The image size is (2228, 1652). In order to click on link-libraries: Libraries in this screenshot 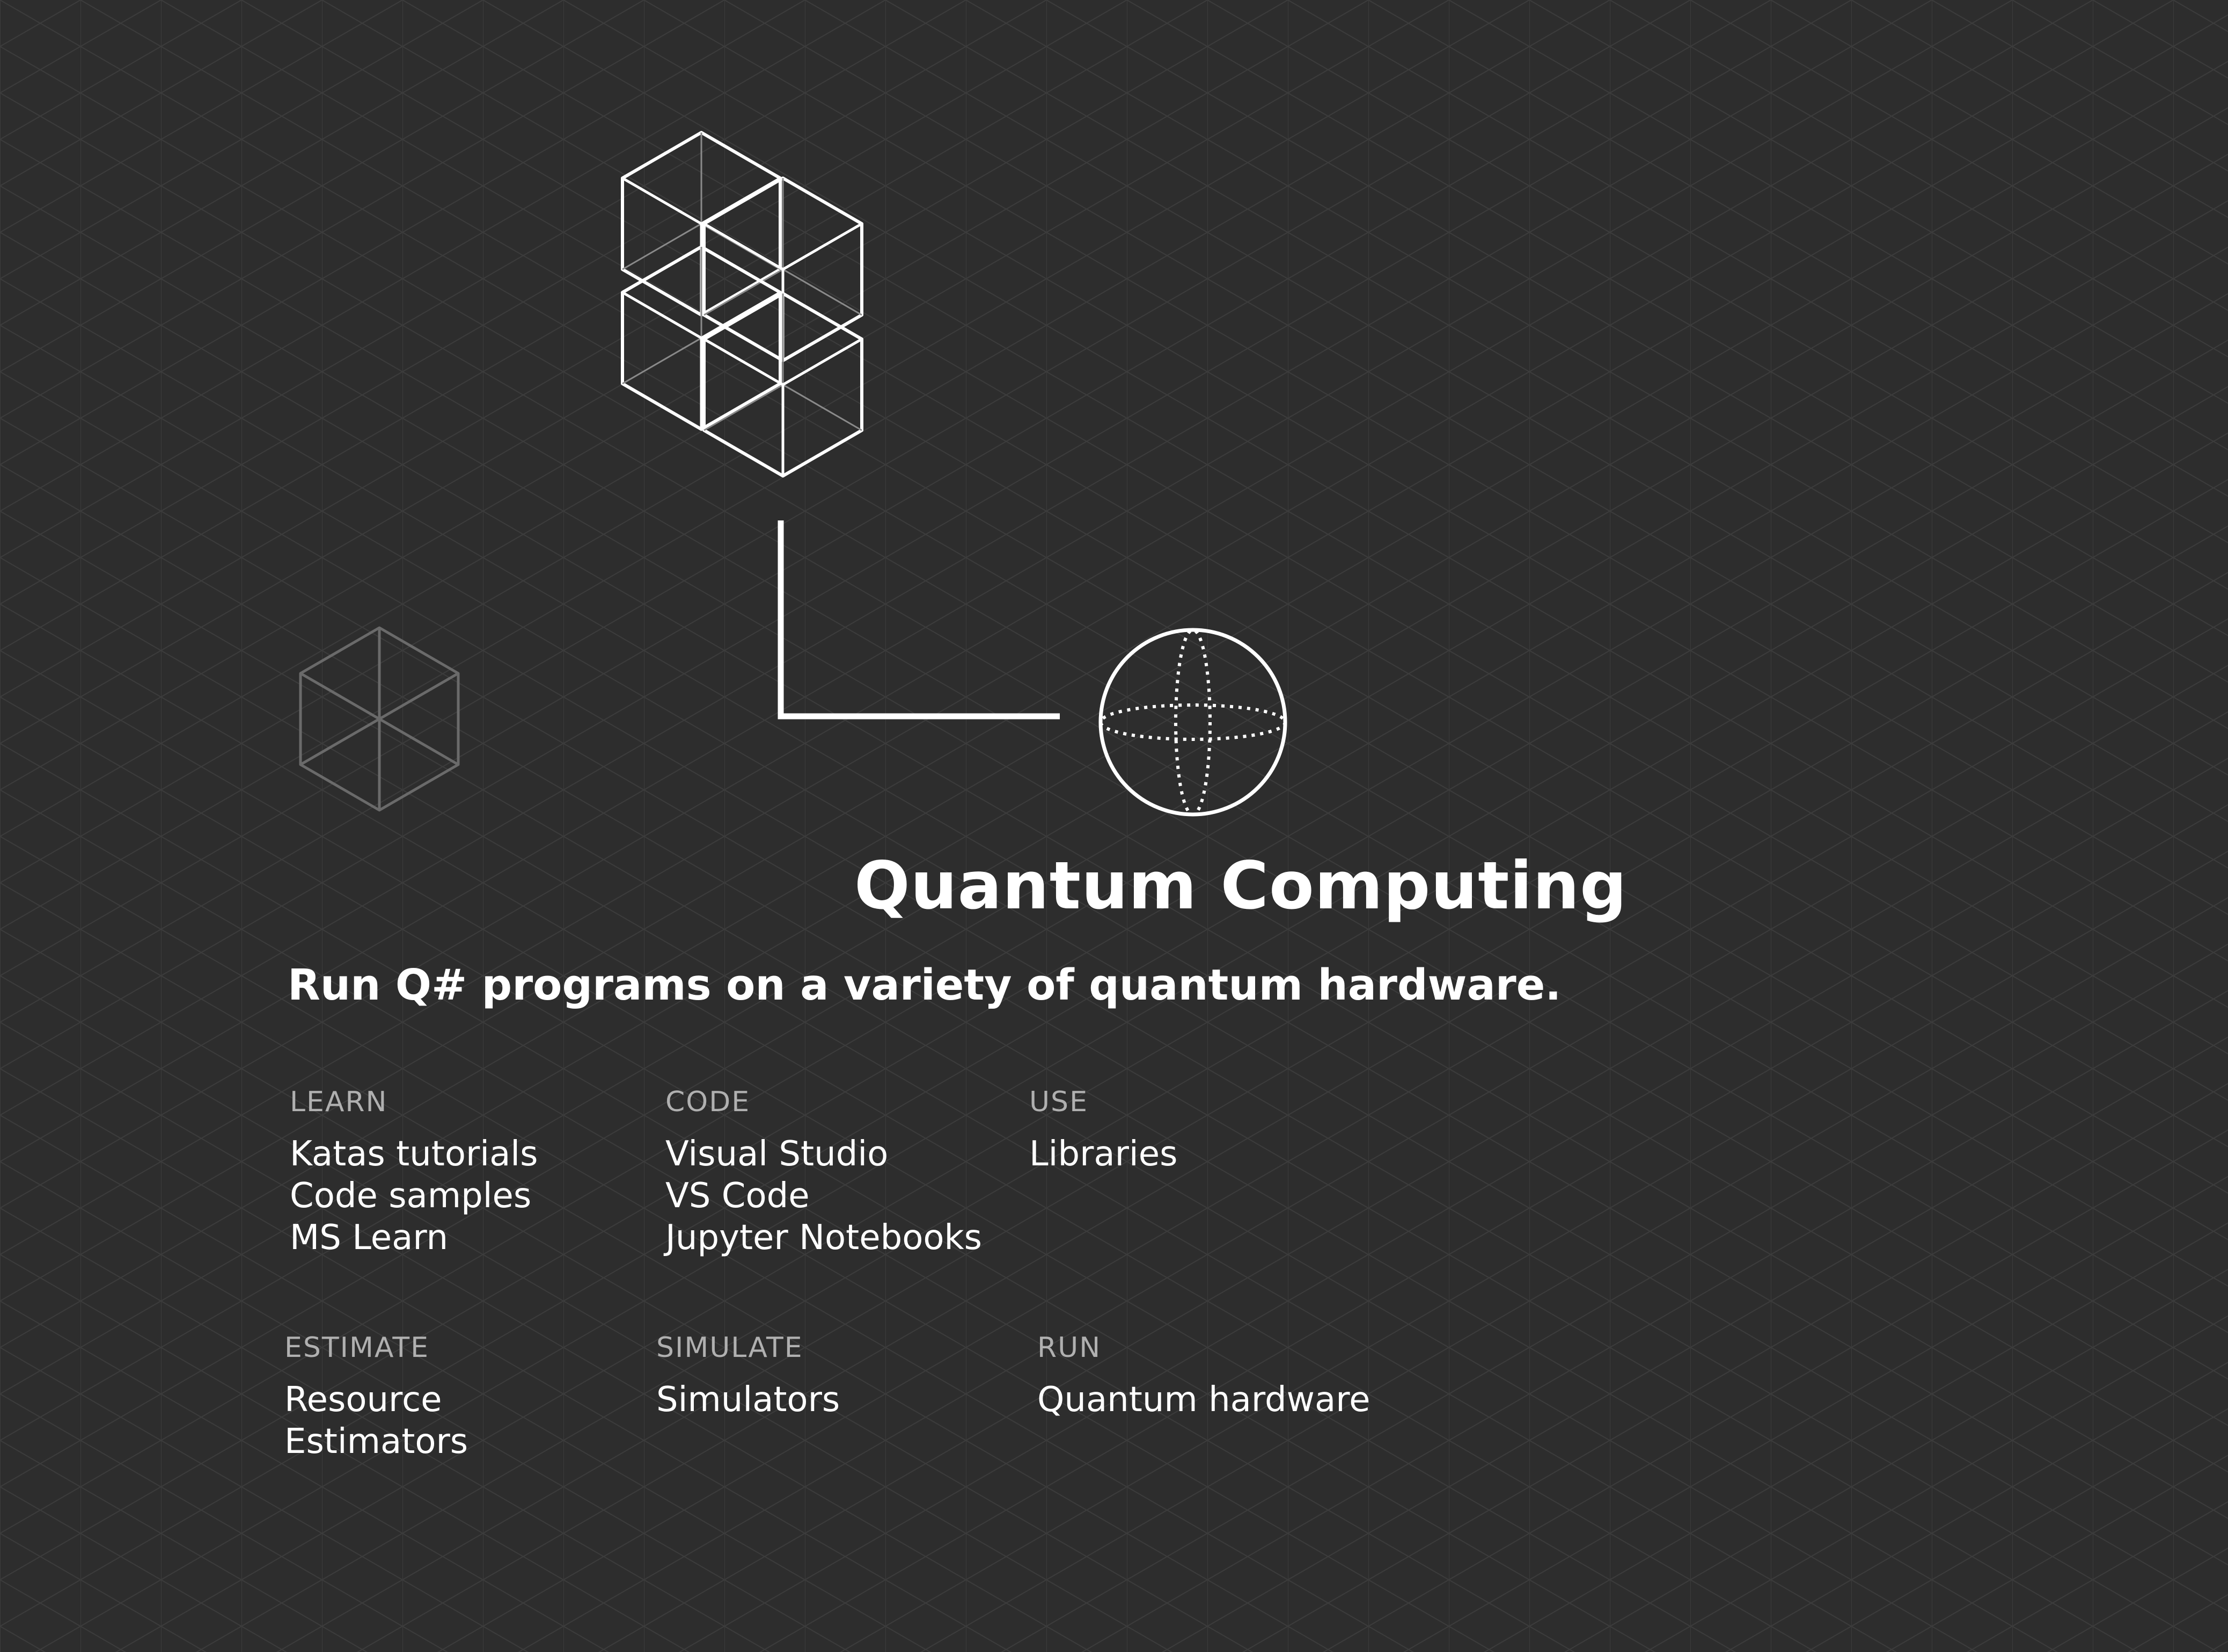, I will do `click(1103, 1154)`.